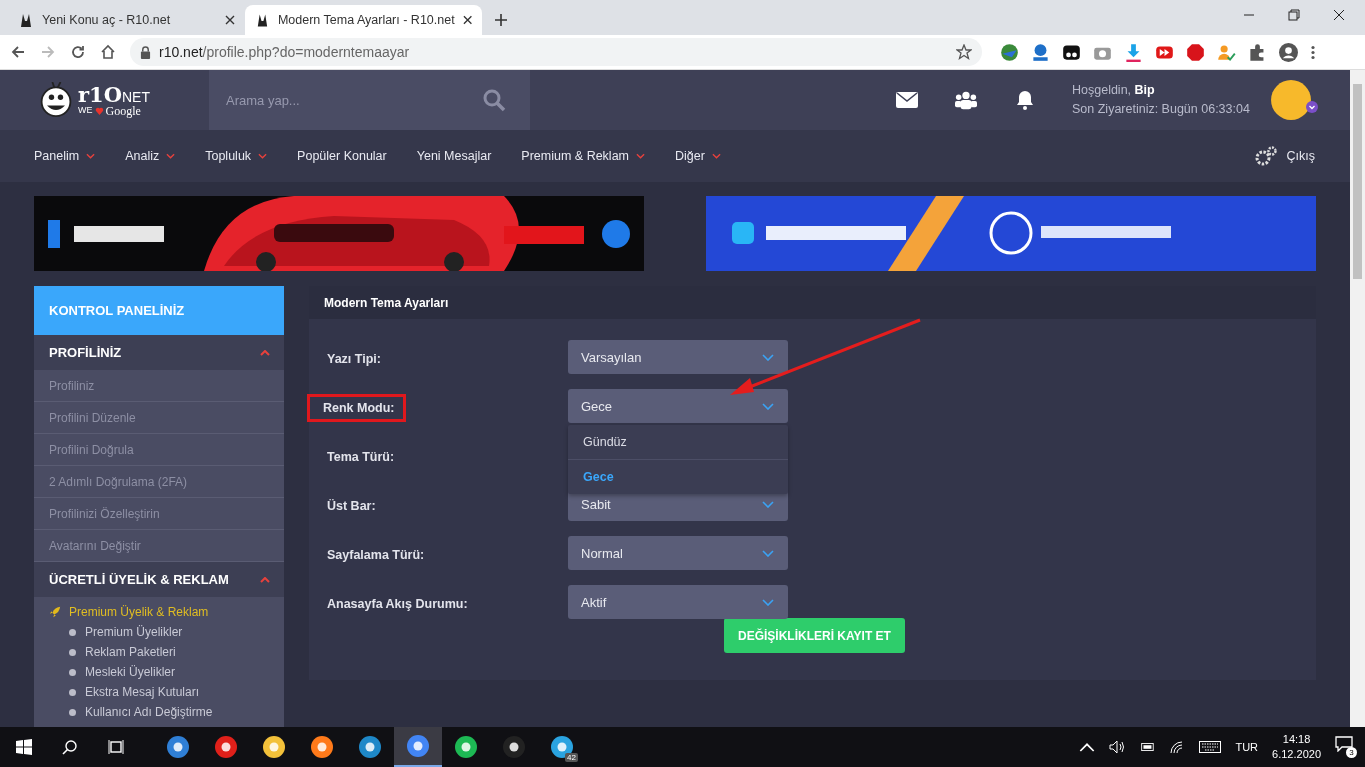 This screenshot has width=1365, height=767. What do you see at coordinates (1294, 15) in the screenshot?
I see `restore-icon` at bounding box center [1294, 15].